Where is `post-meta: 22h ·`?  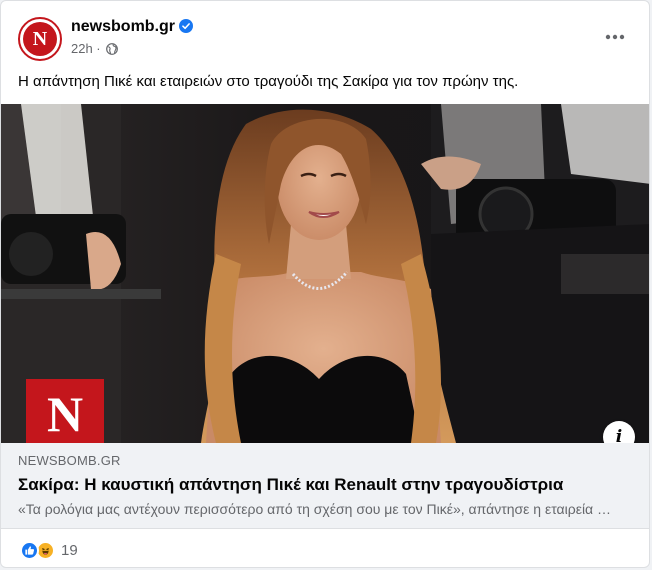 post-meta: 22h · is located at coordinates (94, 48).